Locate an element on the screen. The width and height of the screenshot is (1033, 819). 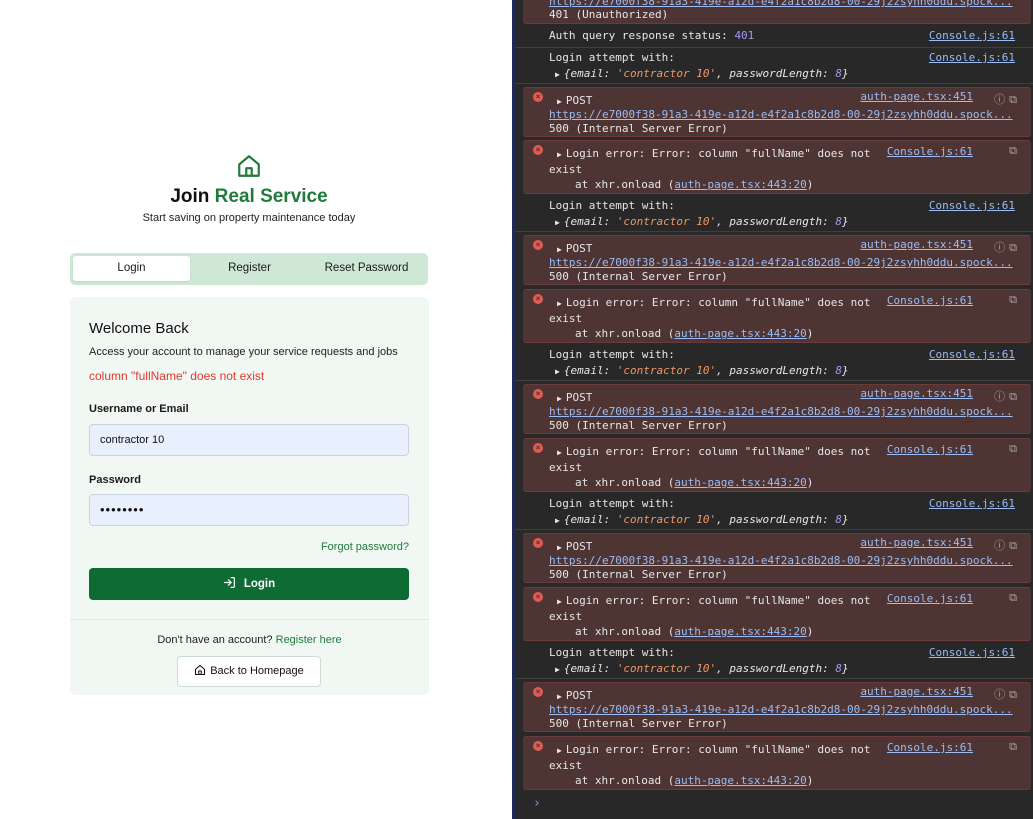
console-prompt: › is located at coordinates (537, 803).